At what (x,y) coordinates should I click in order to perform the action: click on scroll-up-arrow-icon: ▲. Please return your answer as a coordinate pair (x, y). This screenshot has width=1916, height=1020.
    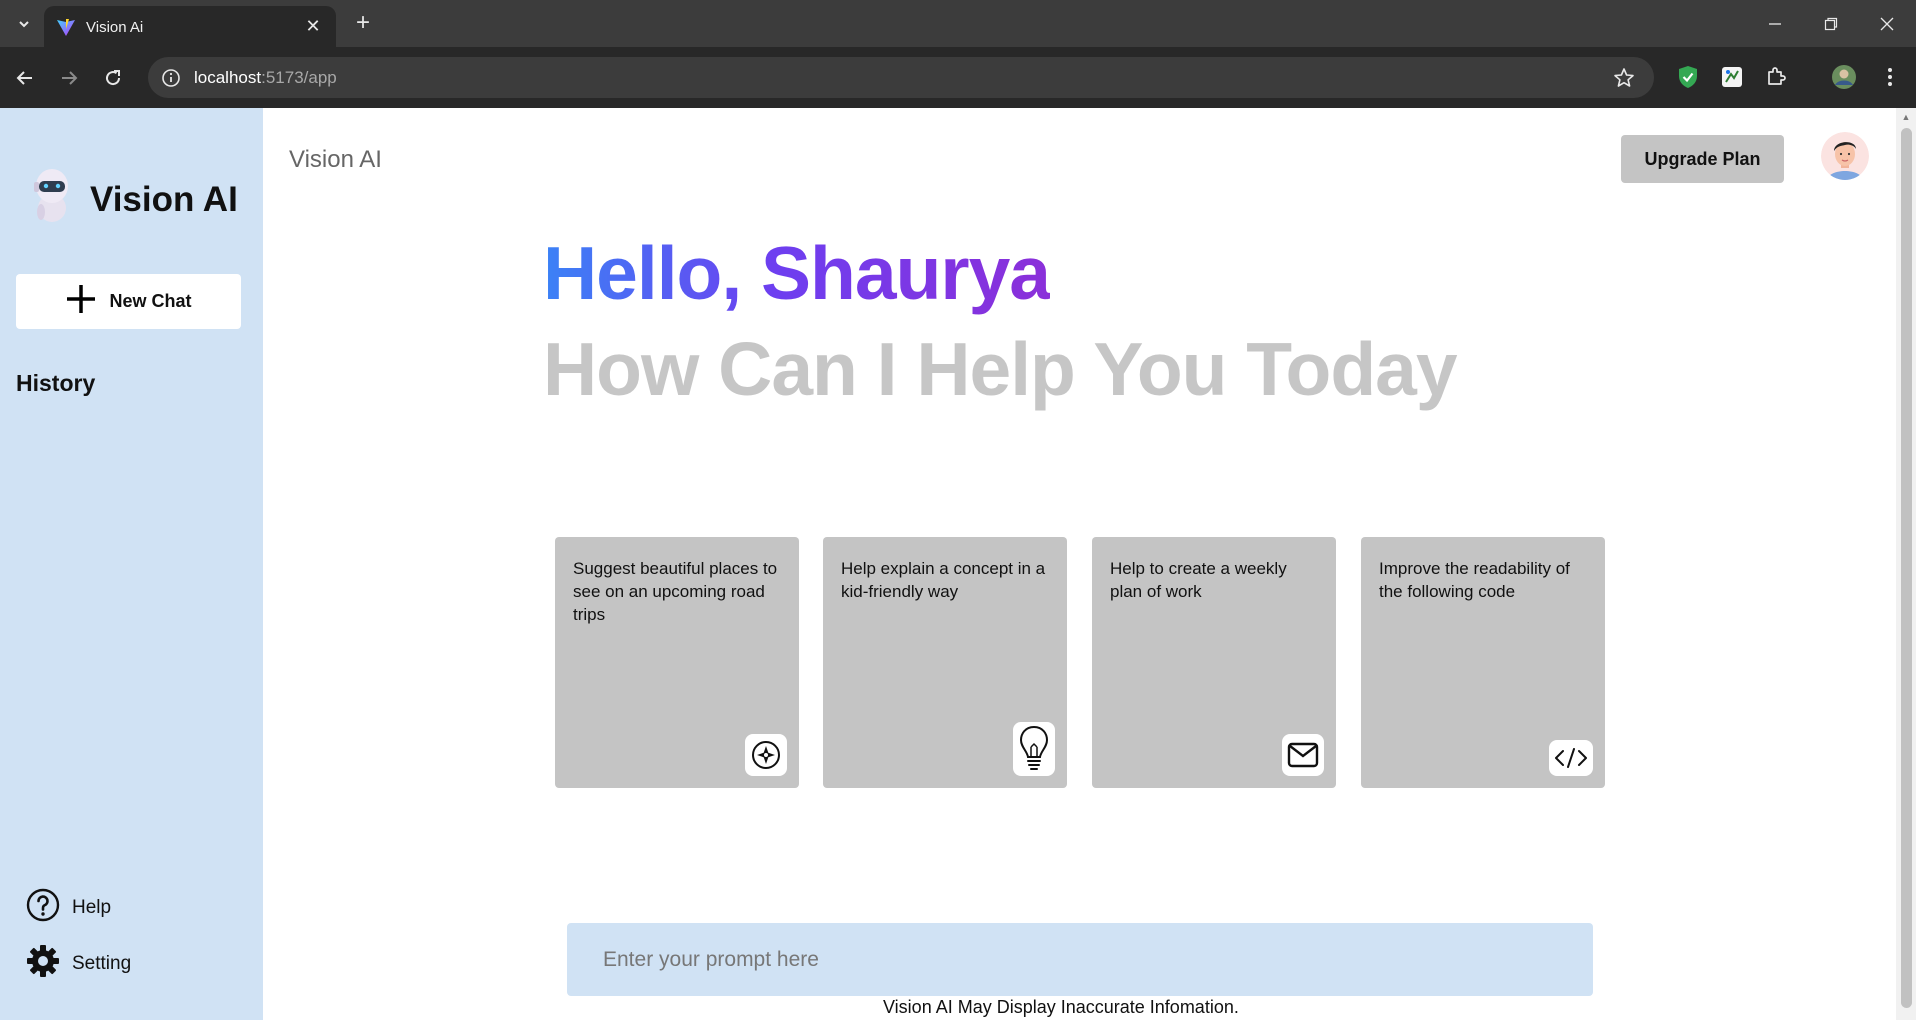
    Looking at the image, I should click on (1906, 117).